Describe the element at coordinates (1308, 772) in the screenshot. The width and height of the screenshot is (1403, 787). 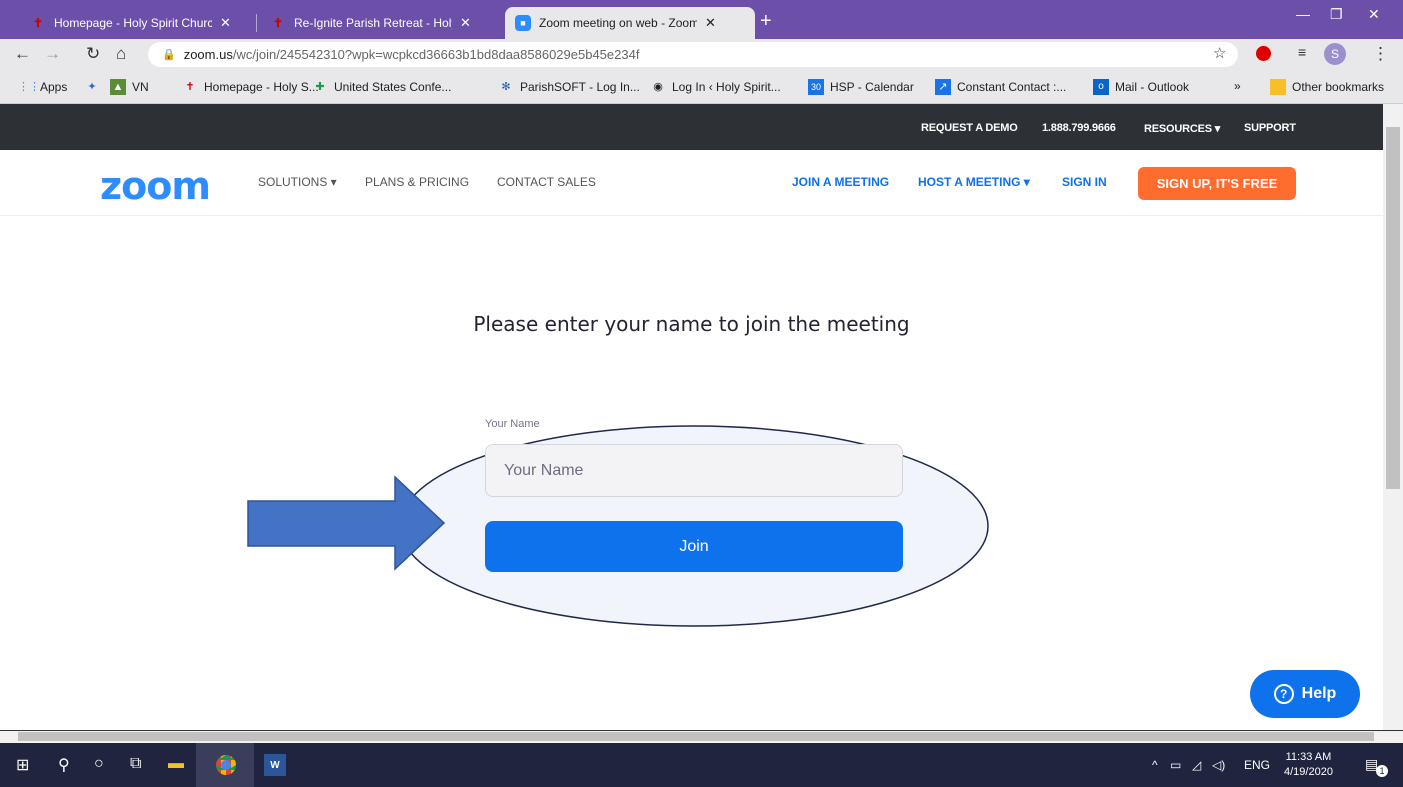
I see `clock-date: 4/19/2020` at that location.